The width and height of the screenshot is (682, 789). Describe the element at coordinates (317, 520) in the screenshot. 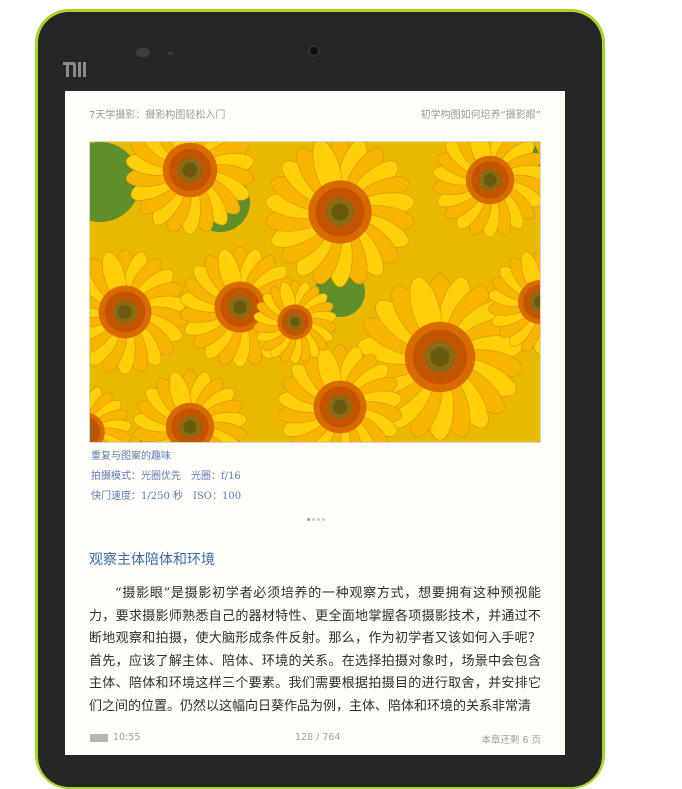

I see `page-indicator-dots` at that location.